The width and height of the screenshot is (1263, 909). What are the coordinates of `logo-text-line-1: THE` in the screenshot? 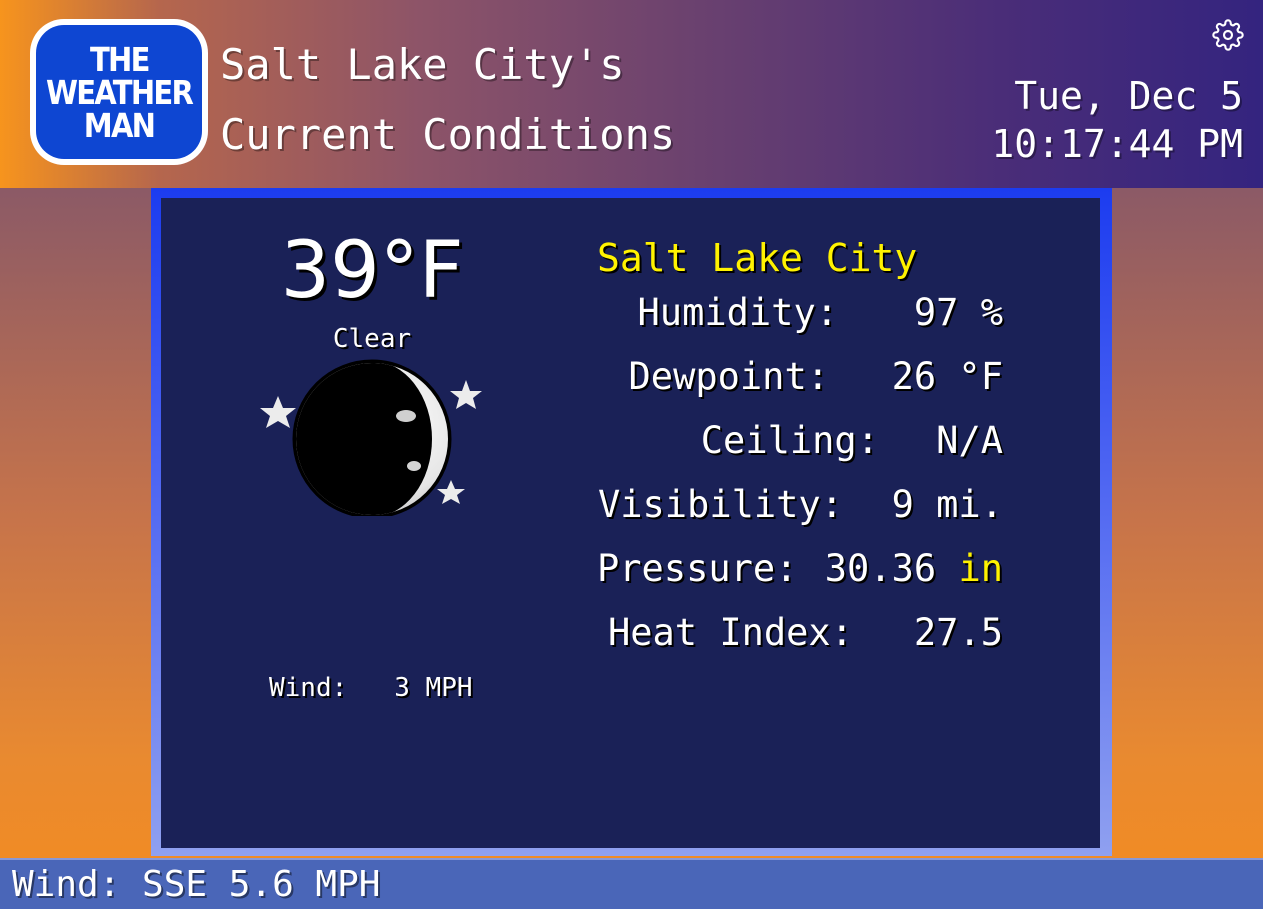 It's located at (119, 59).